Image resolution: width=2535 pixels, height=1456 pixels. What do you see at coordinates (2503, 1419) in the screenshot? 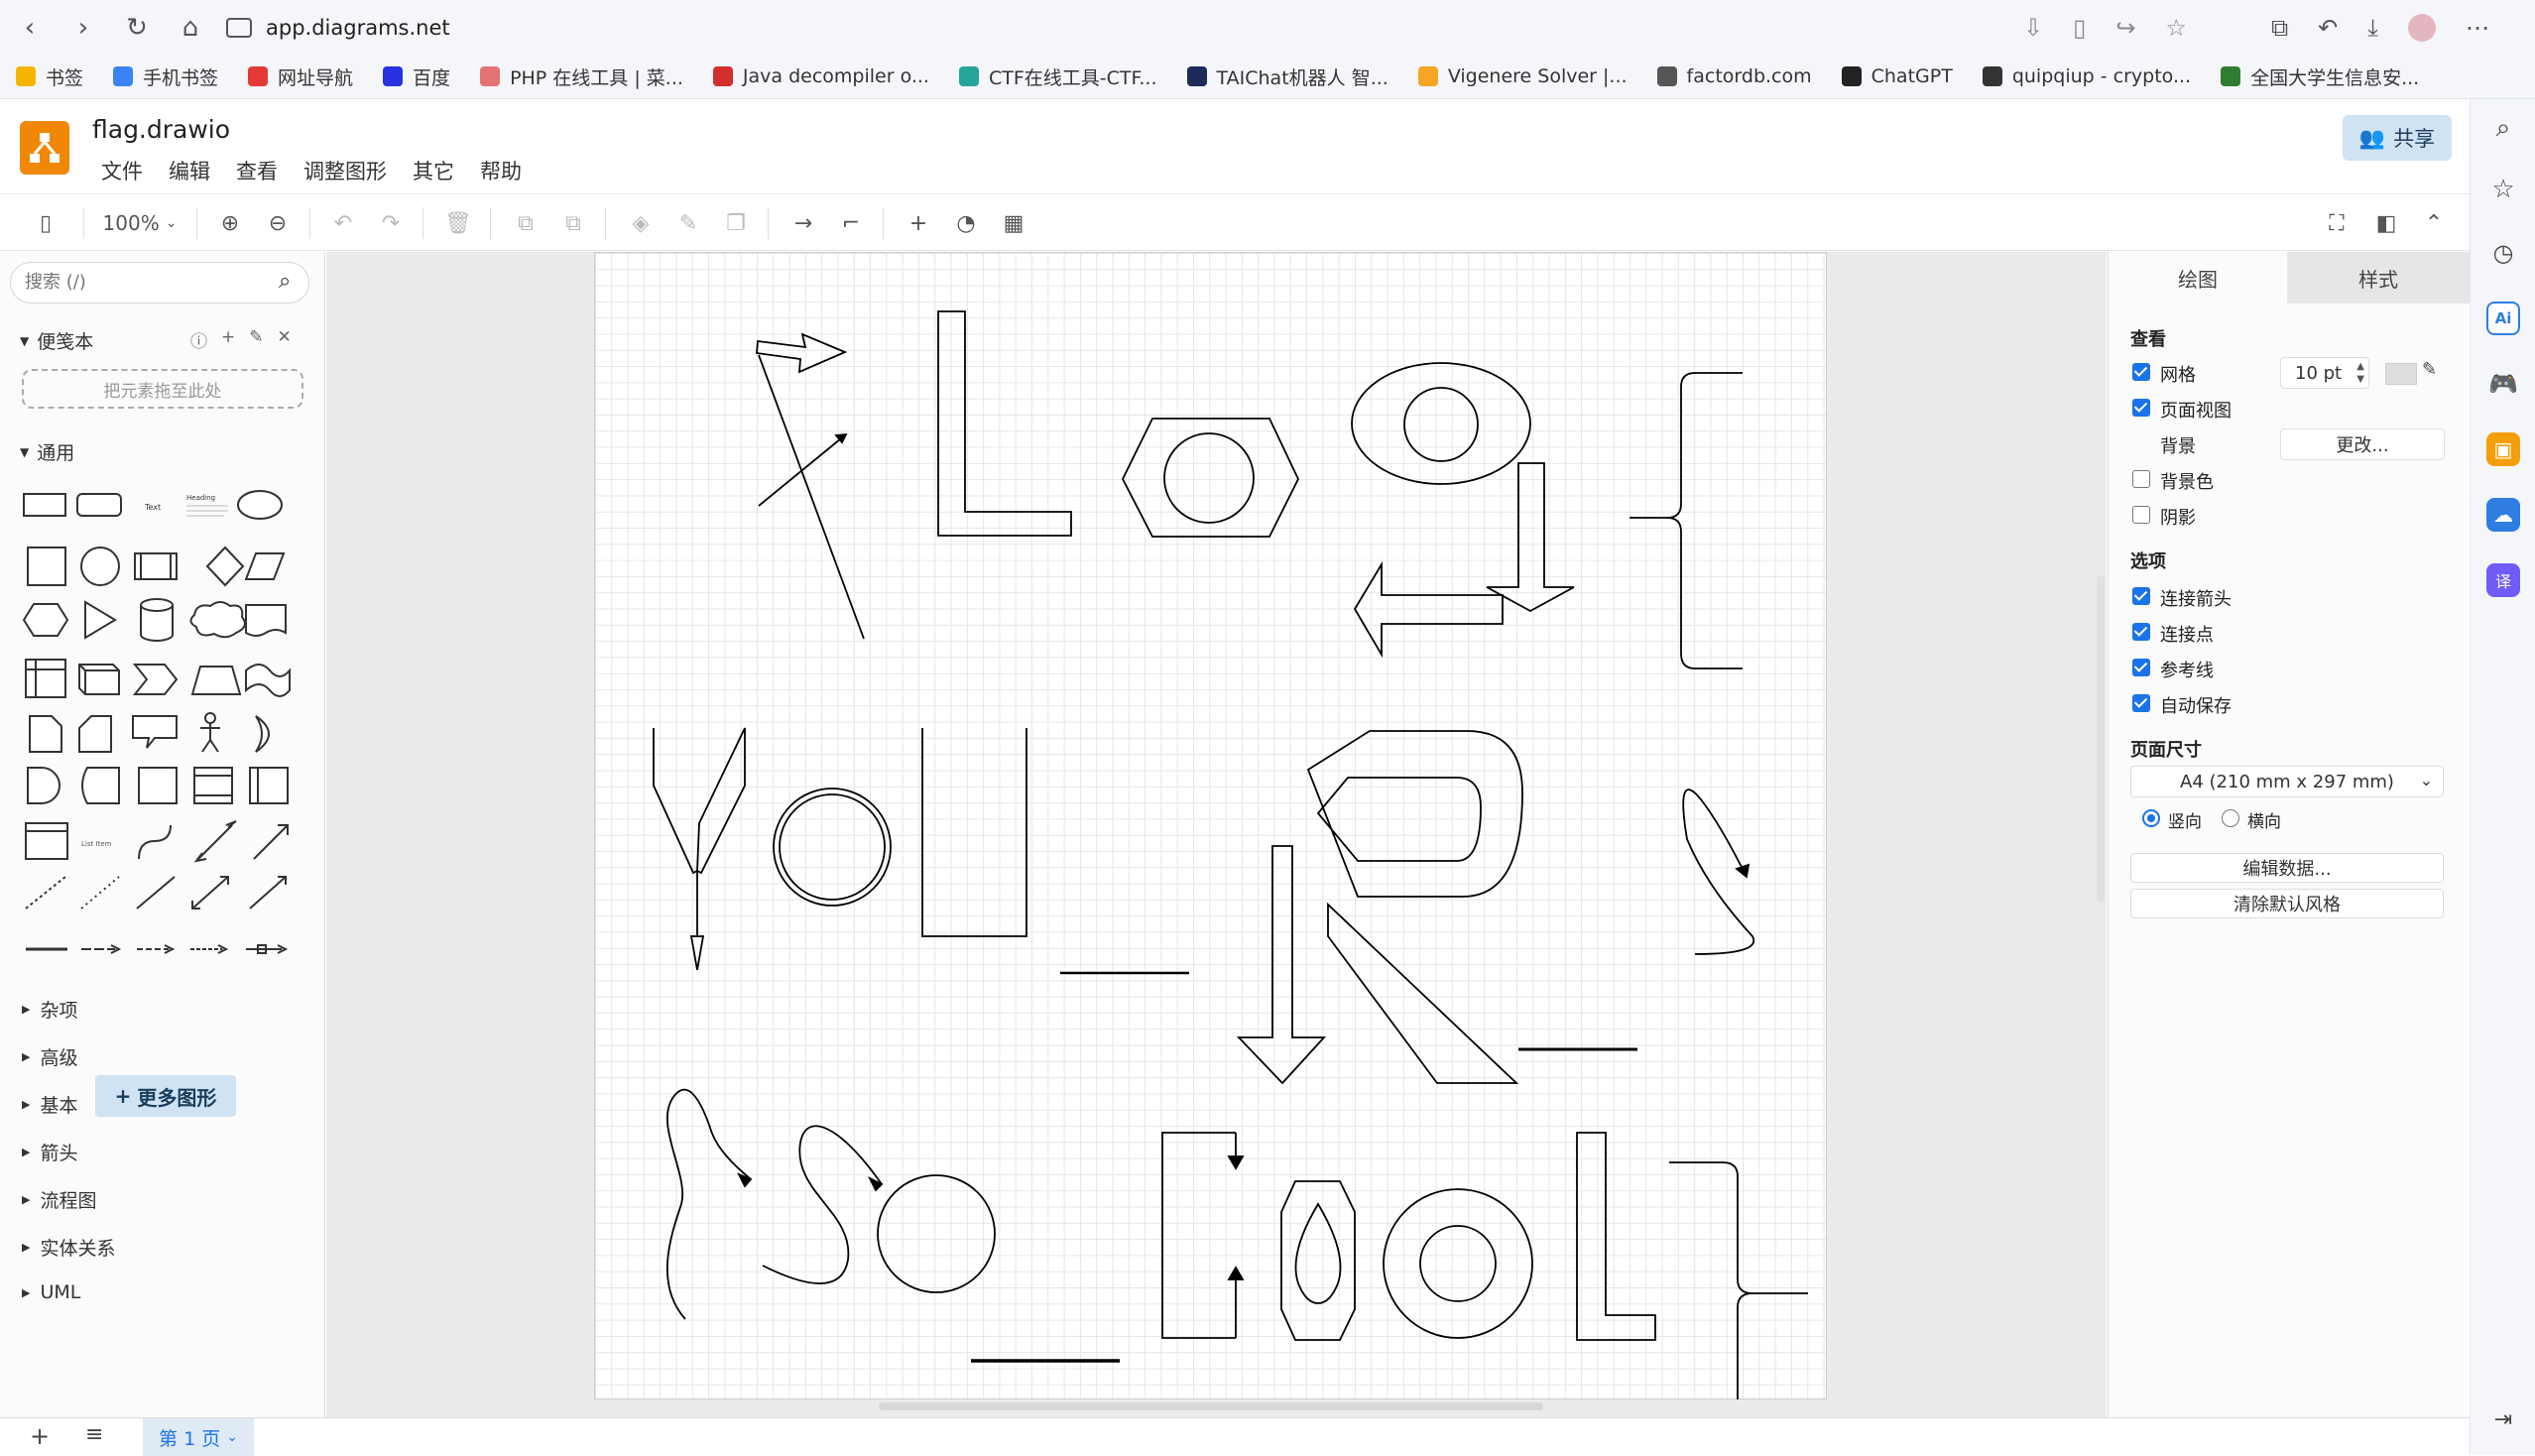
I see `collapse-panel-icon: ⇥` at bounding box center [2503, 1419].